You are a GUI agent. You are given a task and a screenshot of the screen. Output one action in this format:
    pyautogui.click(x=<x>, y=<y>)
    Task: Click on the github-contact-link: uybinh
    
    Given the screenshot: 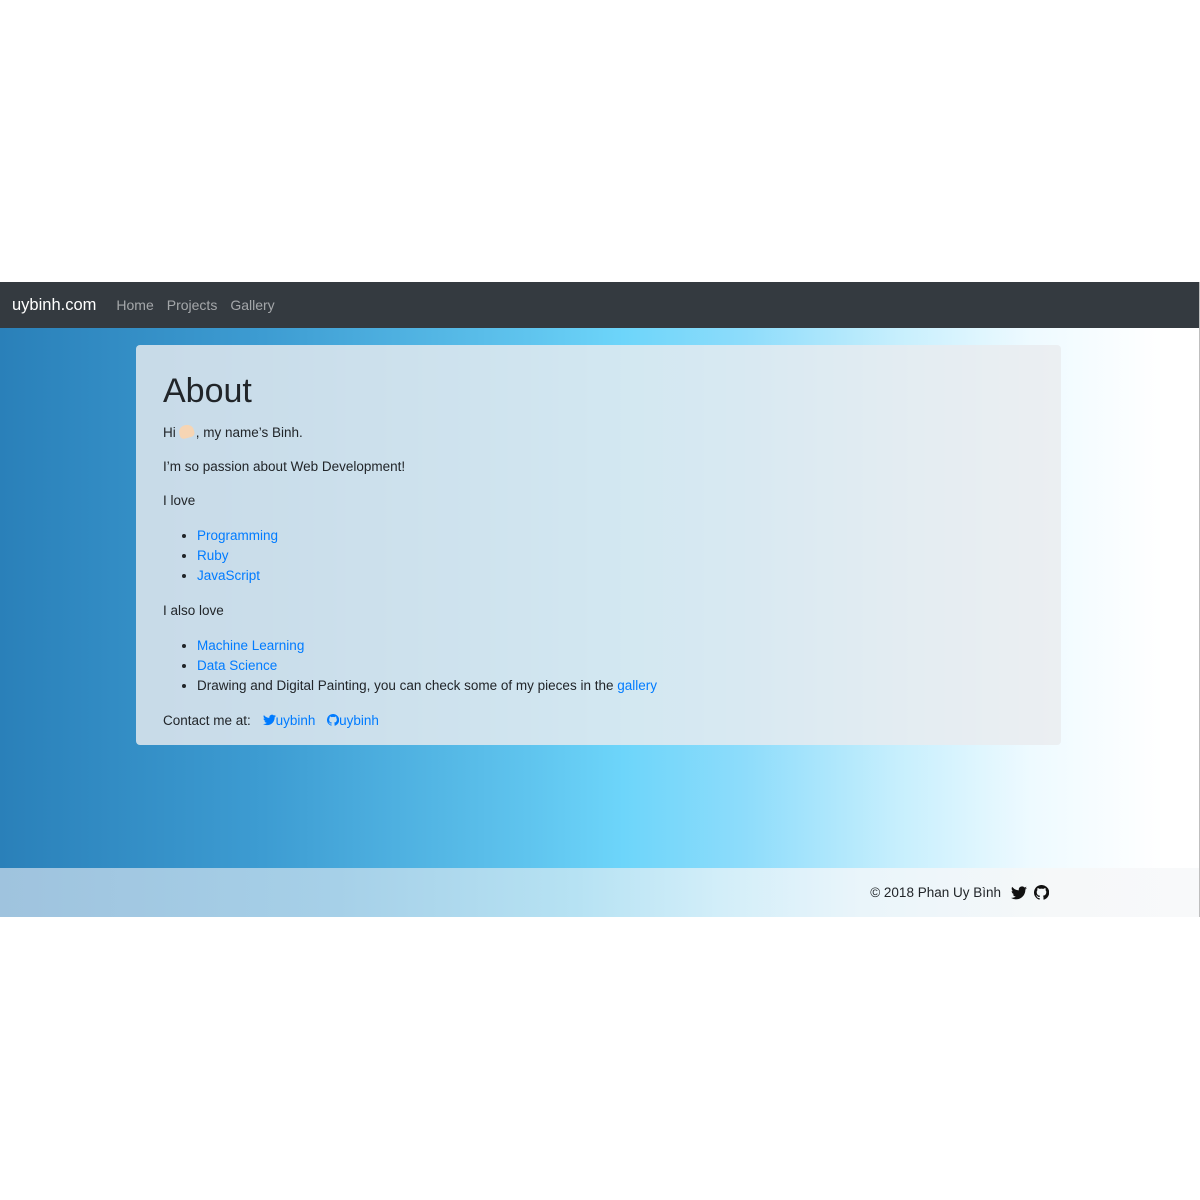 What is the action you would take?
    pyautogui.click(x=353, y=720)
    